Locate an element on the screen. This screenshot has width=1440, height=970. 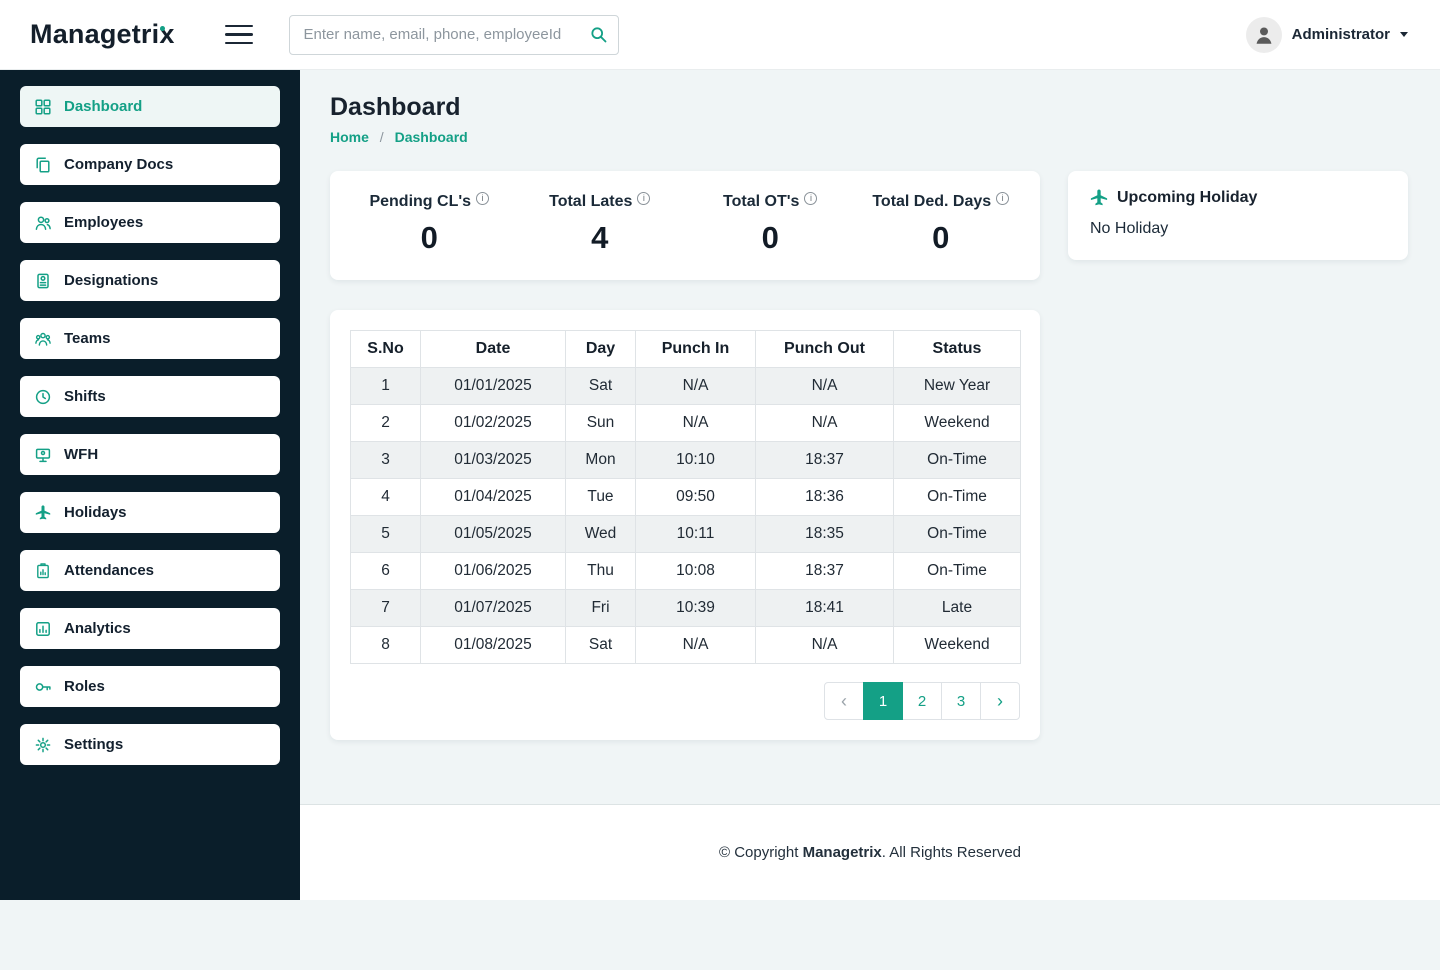
stat-total-lates: Total Latesi 4 is located at coordinates (600, 224).